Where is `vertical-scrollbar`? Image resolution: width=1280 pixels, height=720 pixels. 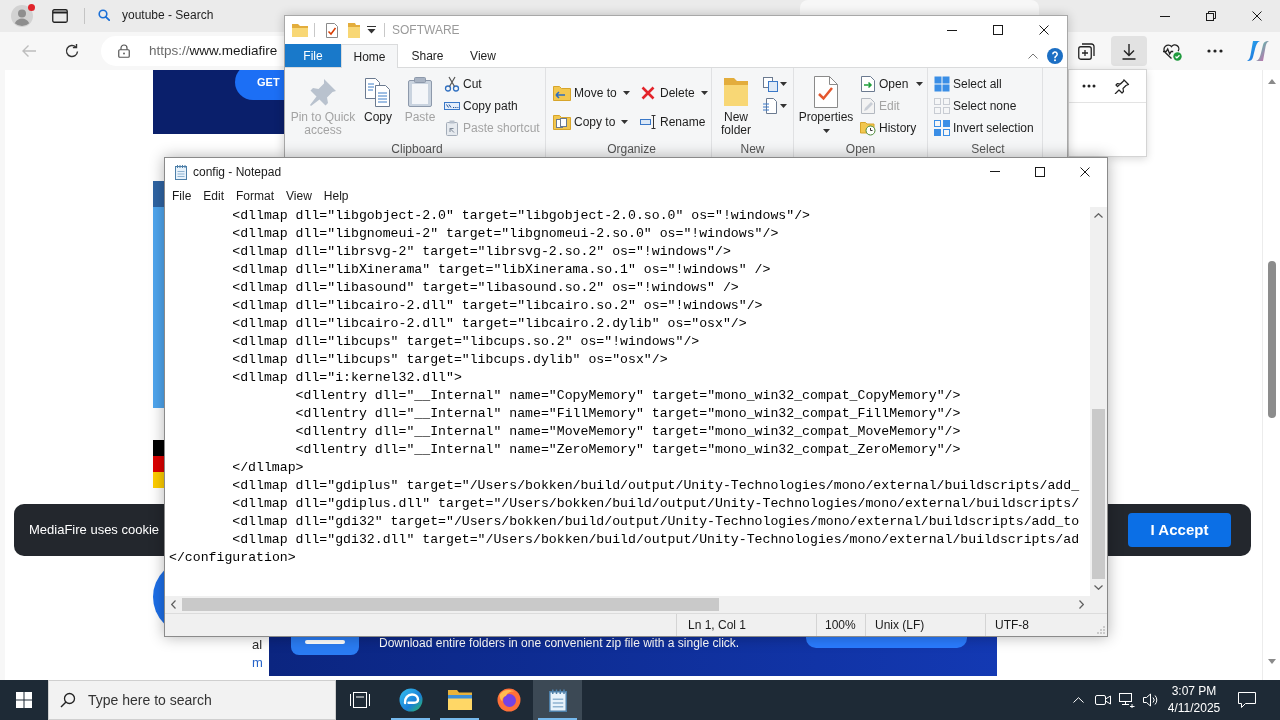
vertical-scrollbar is located at coordinates (1098, 401).